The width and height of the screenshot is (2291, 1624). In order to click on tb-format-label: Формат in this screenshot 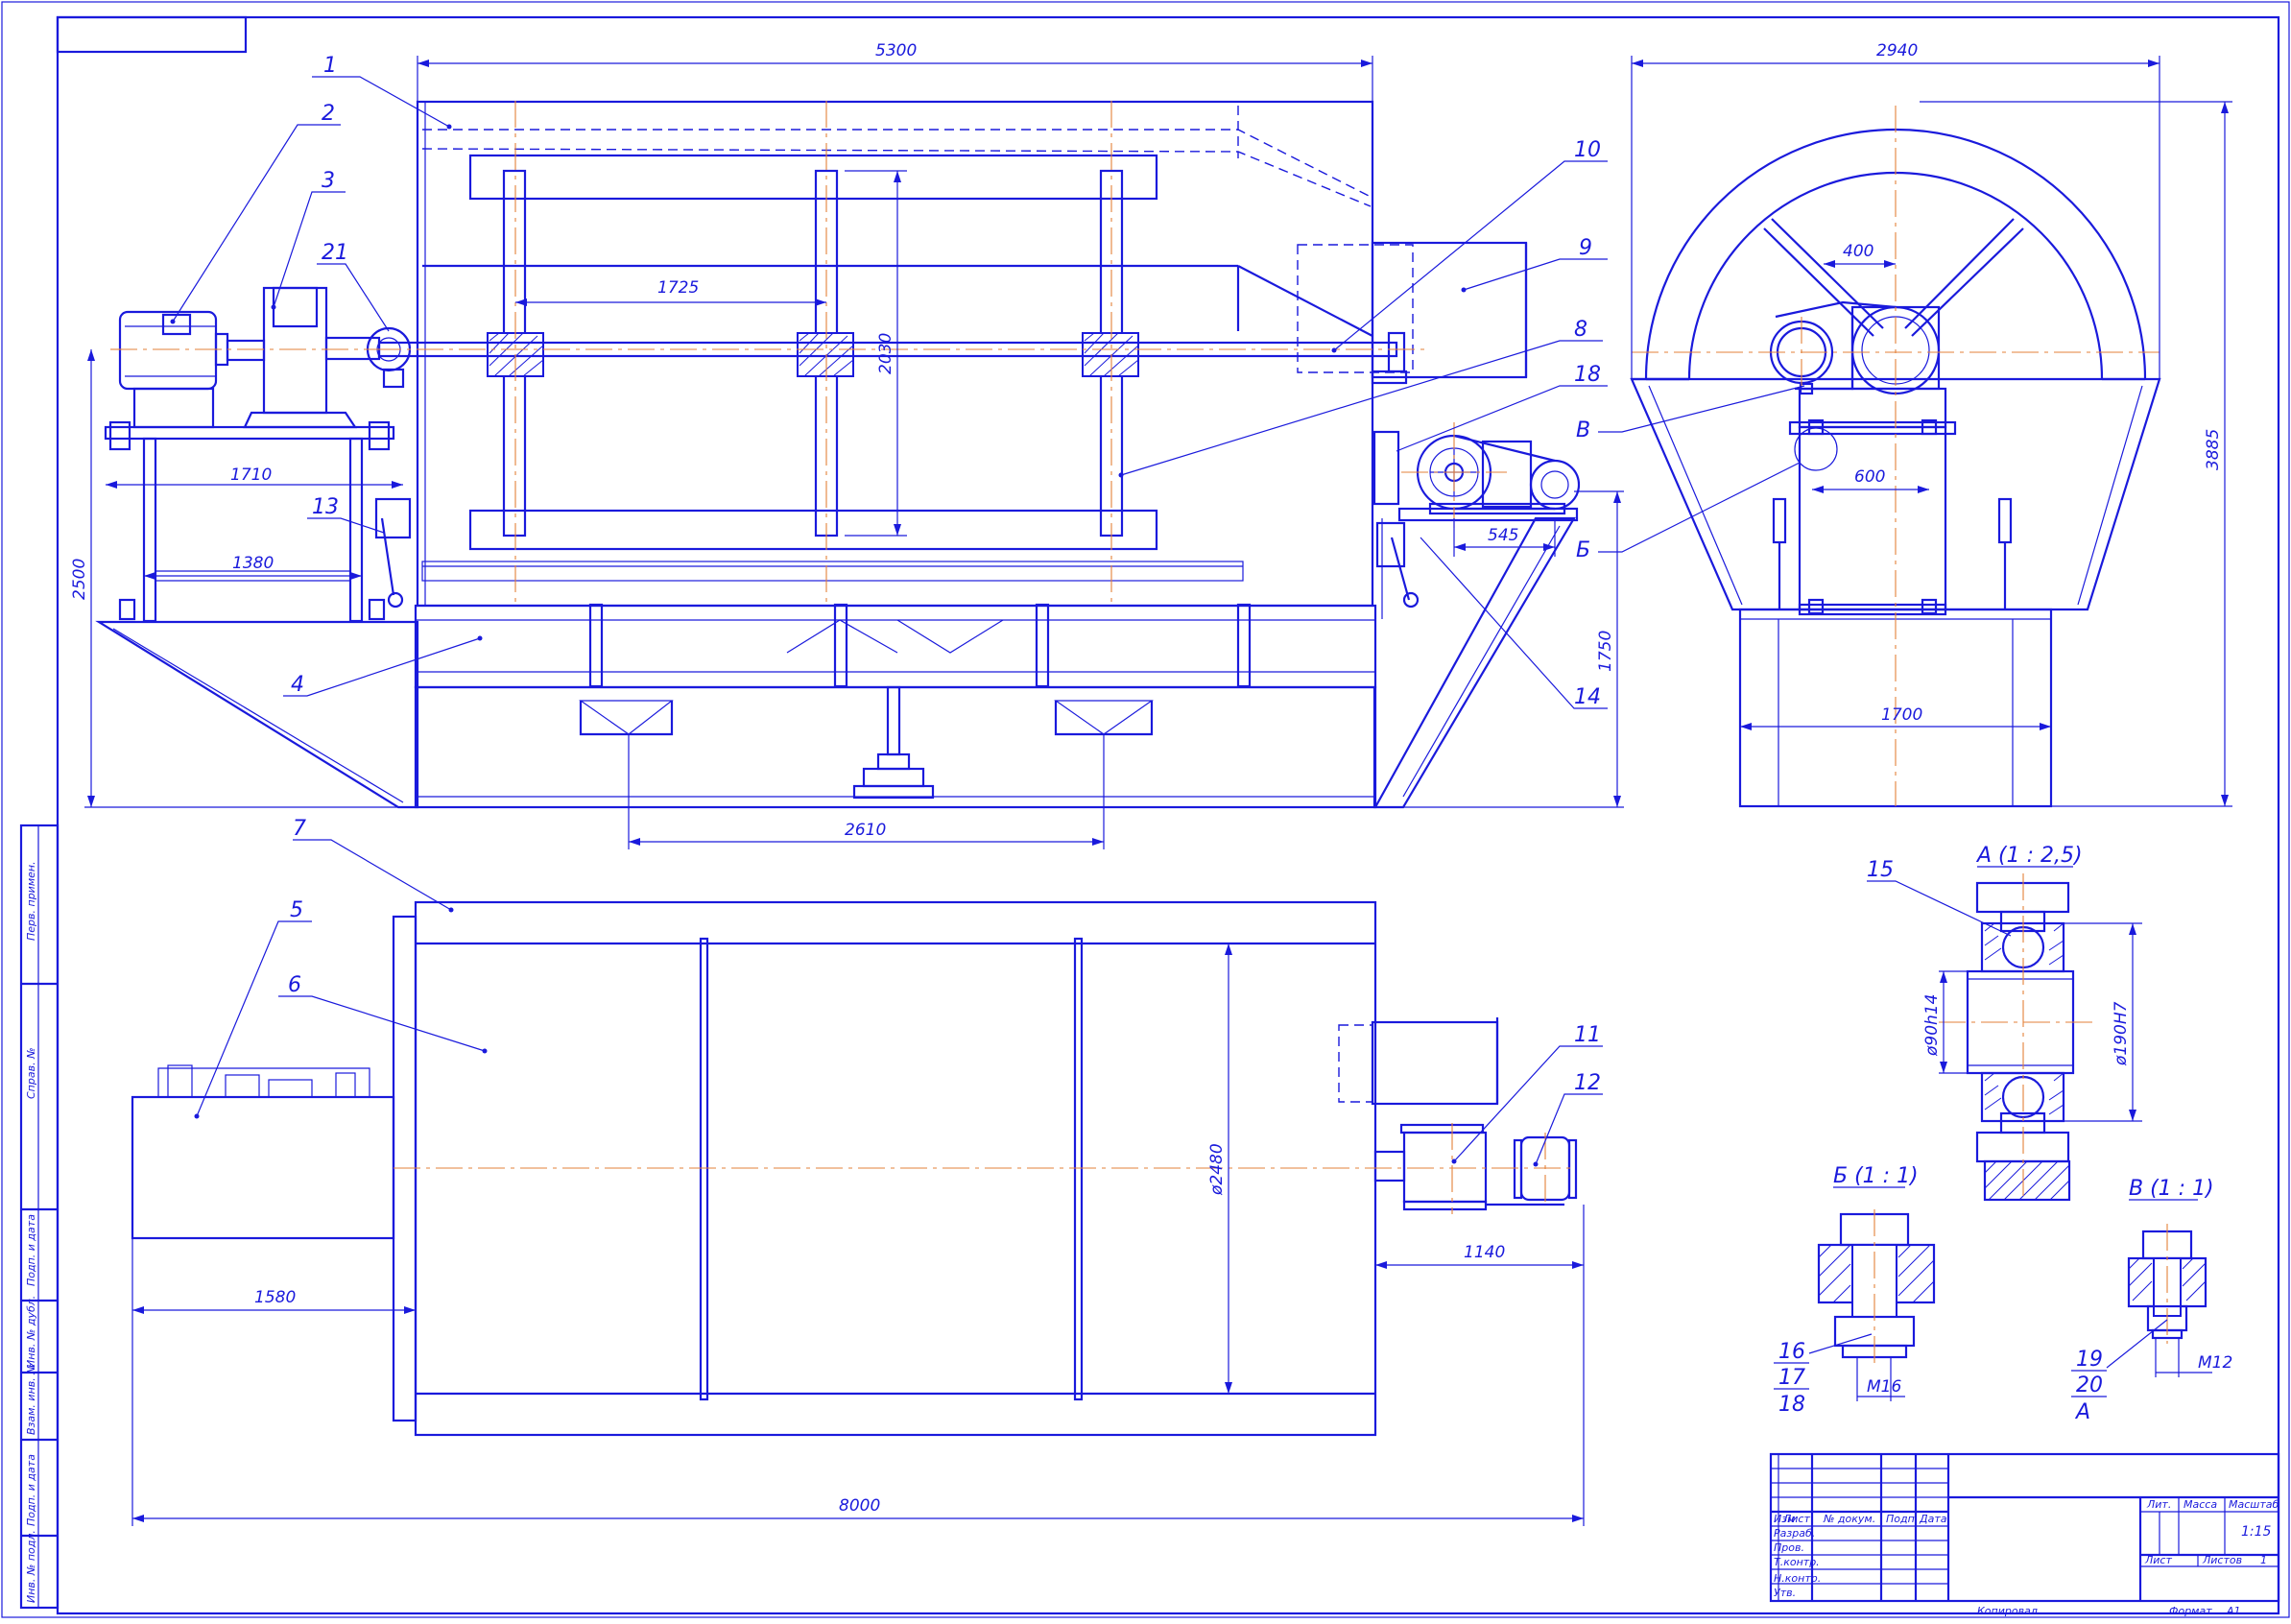, I will do `click(2190, 1611)`.